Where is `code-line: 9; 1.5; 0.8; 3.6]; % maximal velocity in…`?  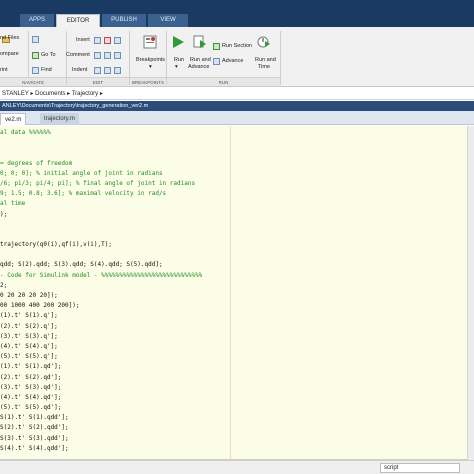
code-line: 9; 1.5; 0.8; 3.6]; % maximal velocity in… is located at coordinates (83, 194).